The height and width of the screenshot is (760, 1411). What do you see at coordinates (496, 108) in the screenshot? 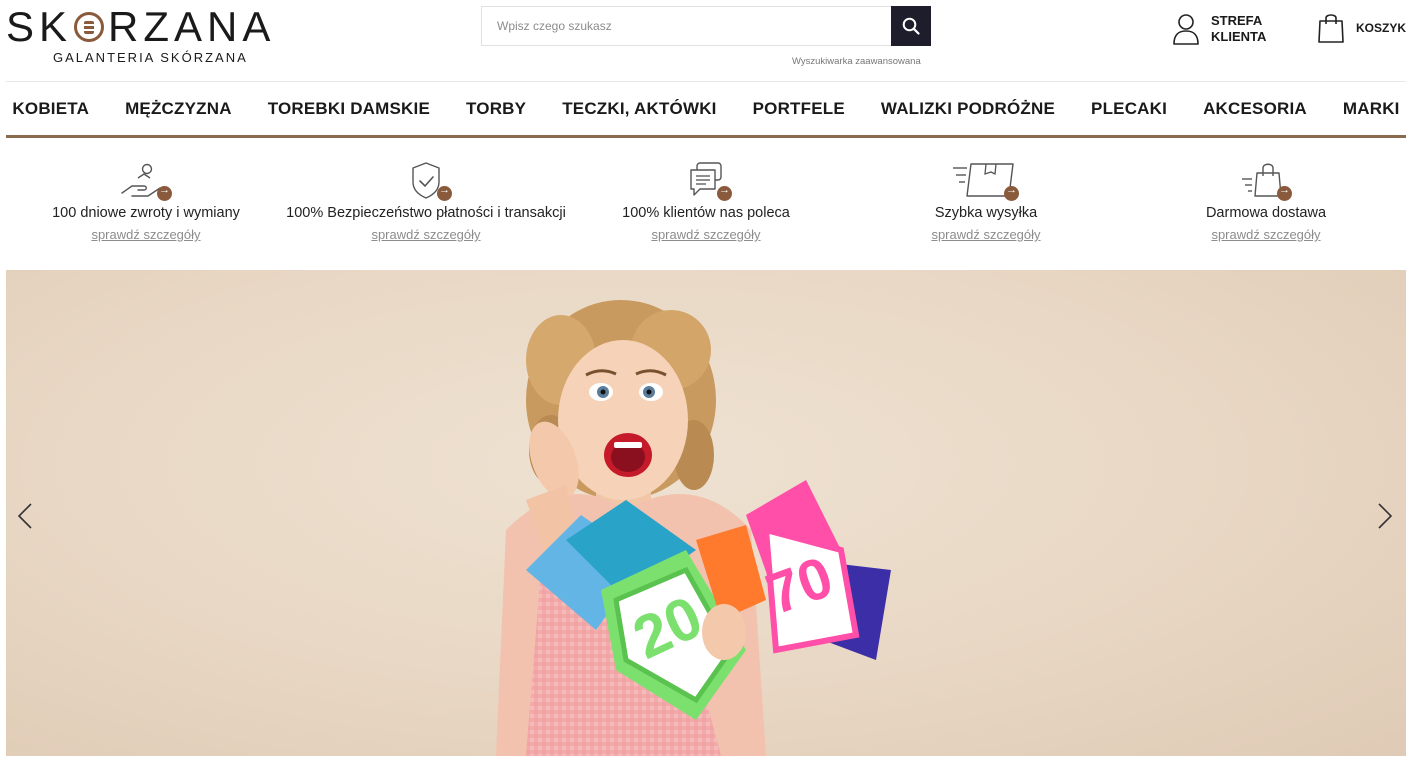
I see `nav-item-torby: TORBY` at bounding box center [496, 108].